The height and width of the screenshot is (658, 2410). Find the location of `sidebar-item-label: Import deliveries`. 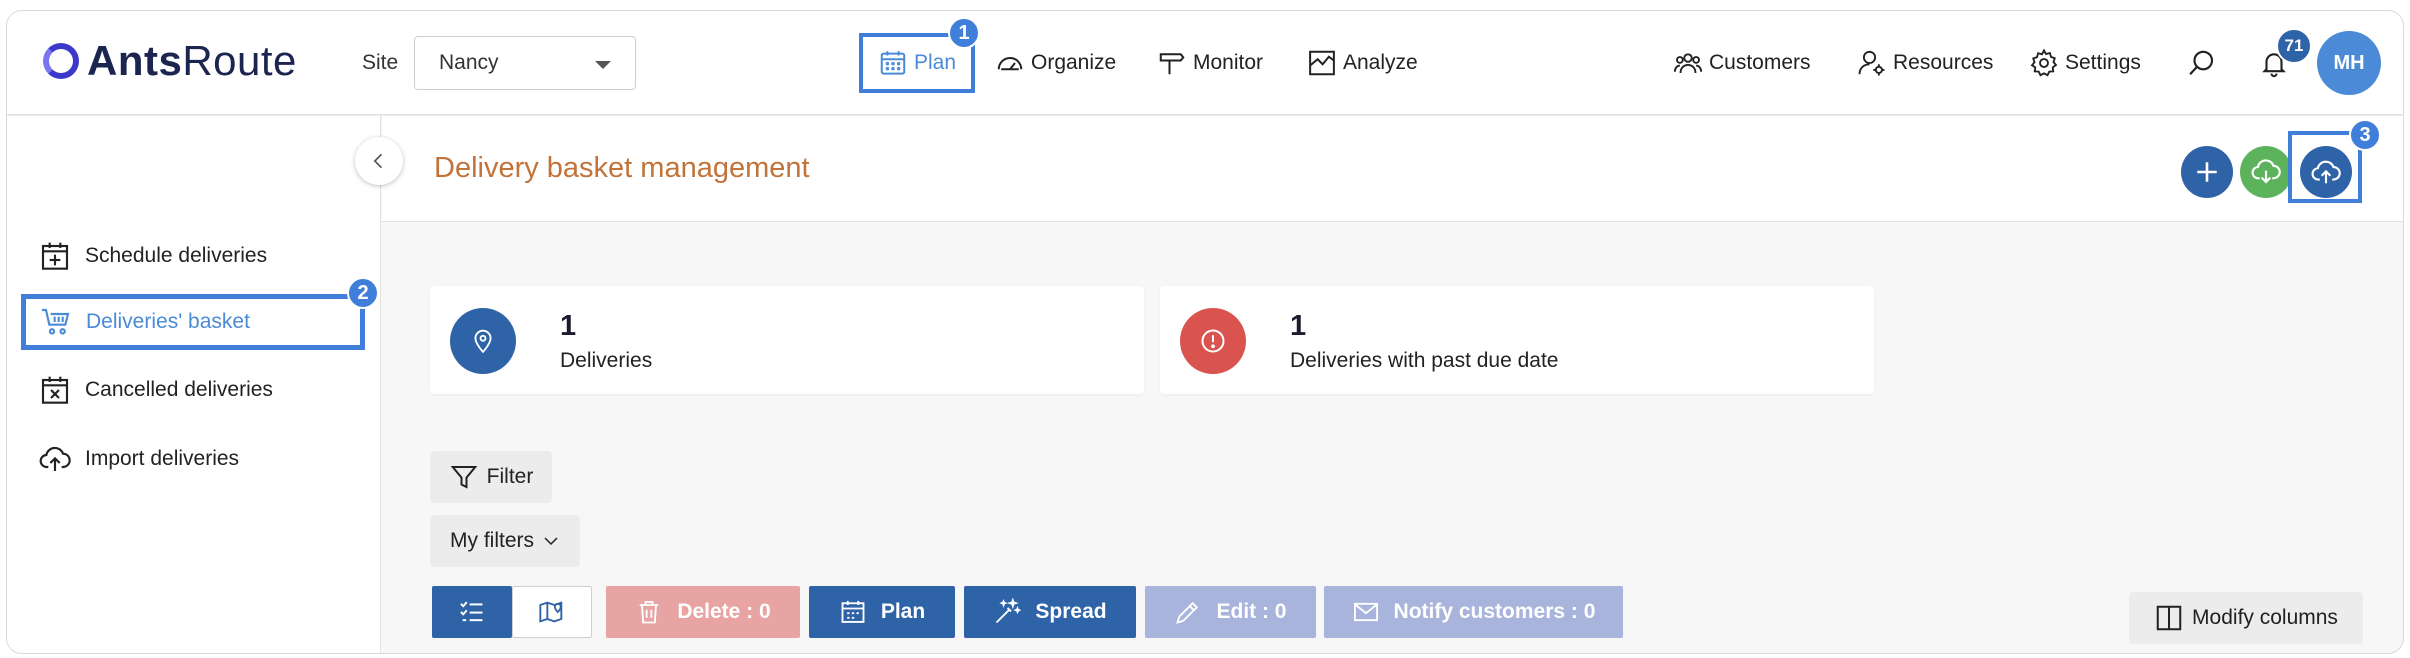

sidebar-item-label: Import deliveries is located at coordinates (162, 458).